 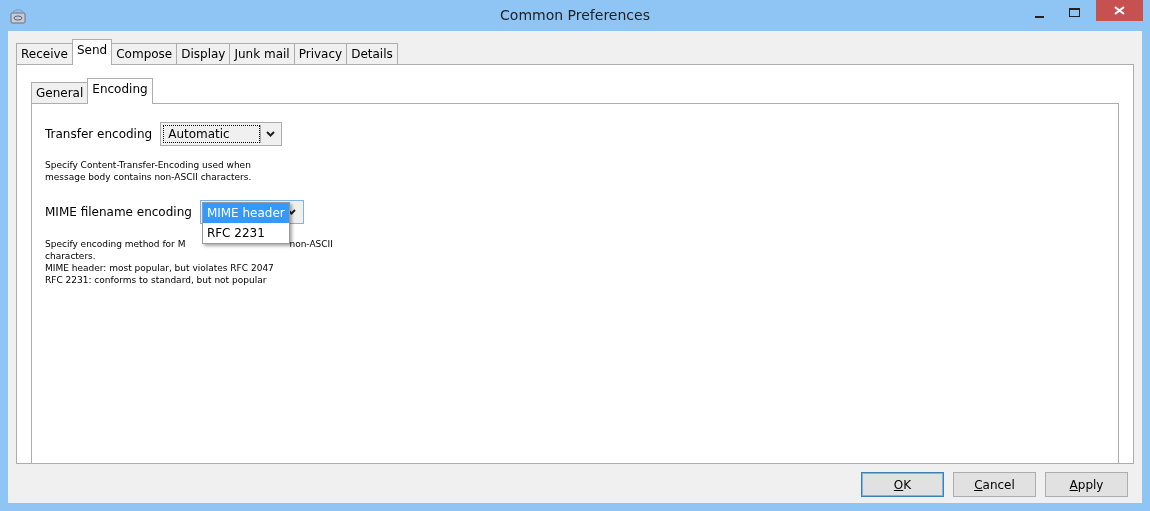 I want to click on dropdown: Automatic, so click(x=221, y=134).